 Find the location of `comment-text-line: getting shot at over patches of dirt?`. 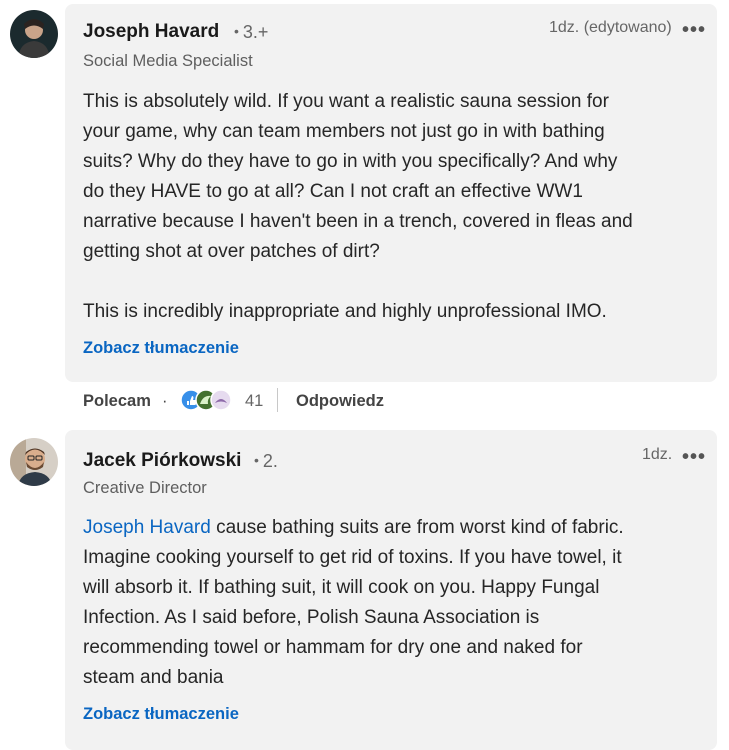

comment-text-line: getting shot at over patches of dirt? is located at coordinates (231, 251).